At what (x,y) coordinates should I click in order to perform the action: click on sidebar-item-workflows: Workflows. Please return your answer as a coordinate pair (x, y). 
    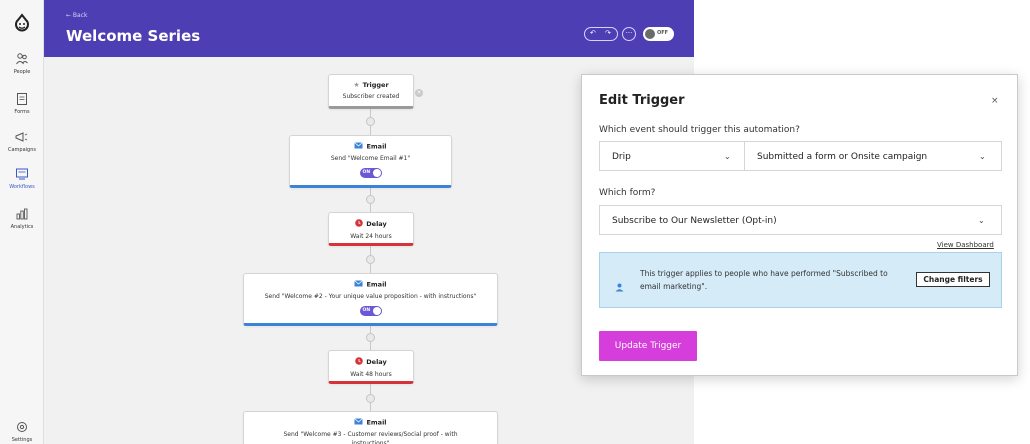
    Looking at the image, I should click on (22, 178).